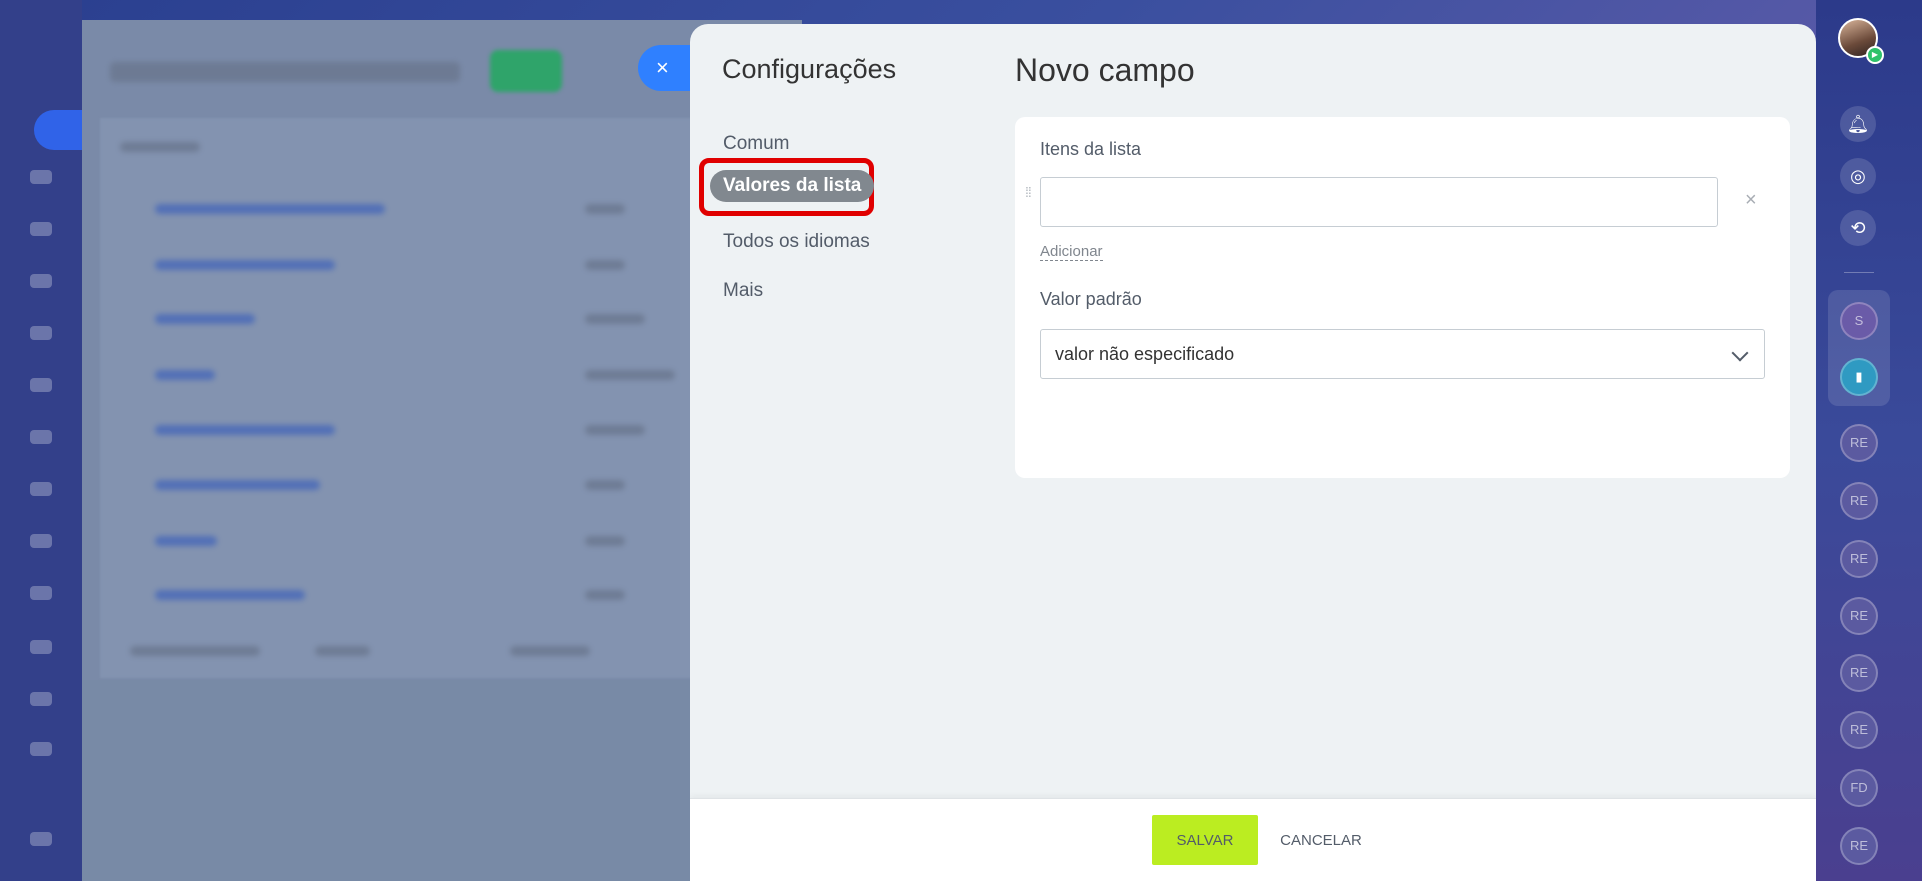  I want to click on save-button: SALVAR, so click(1205, 840).